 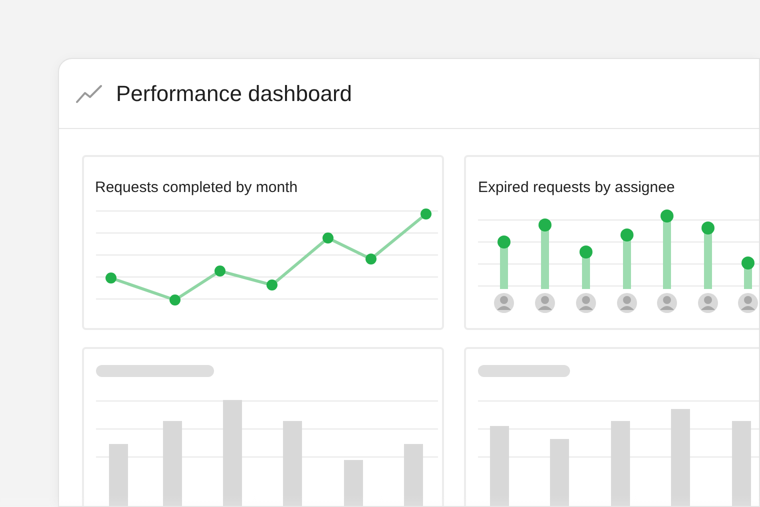 What do you see at coordinates (576, 188) in the screenshot?
I see `chart-title: Expired requests by assignee` at bounding box center [576, 188].